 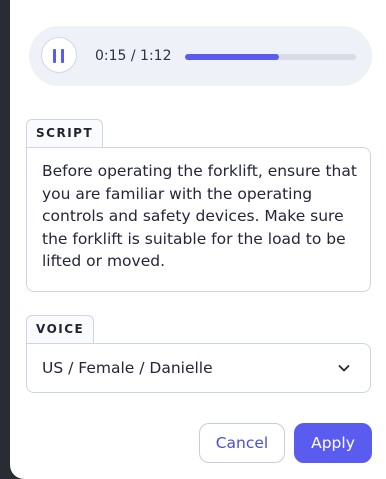 What do you see at coordinates (333, 443) in the screenshot?
I see `apply-button: Apply` at bounding box center [333, 443].